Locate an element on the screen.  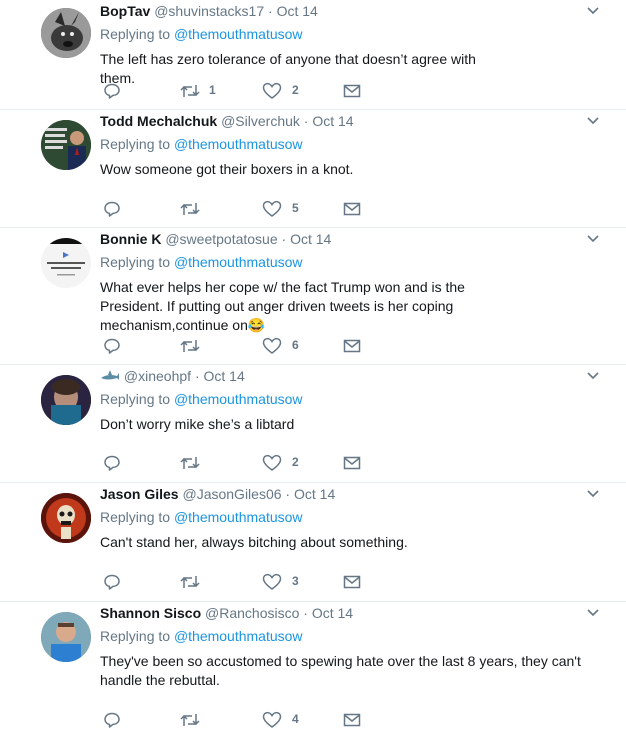
shark-emoji-icon is located at coordinates (110, 375).